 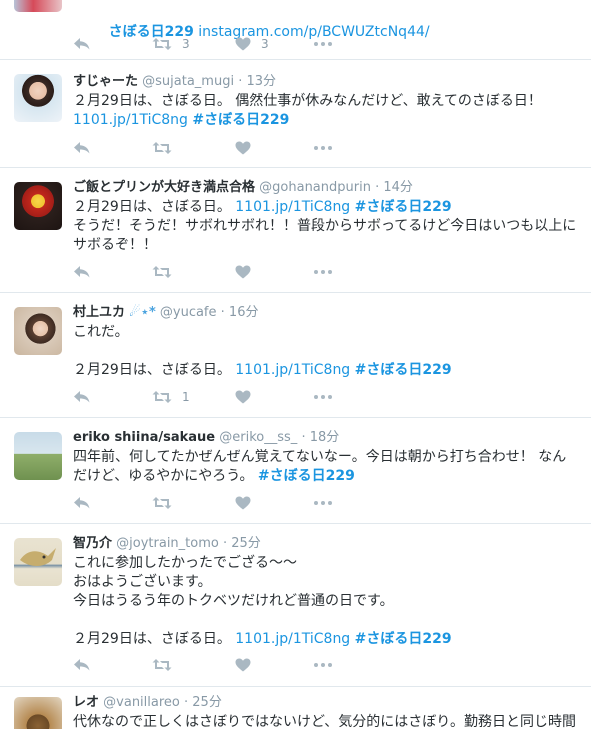 What do you see at coordinates (313, 32) in the screenshot?
I see `external-link: instagram.com/p/BCWUZtcNq44/` at bounding box center [313, 32].